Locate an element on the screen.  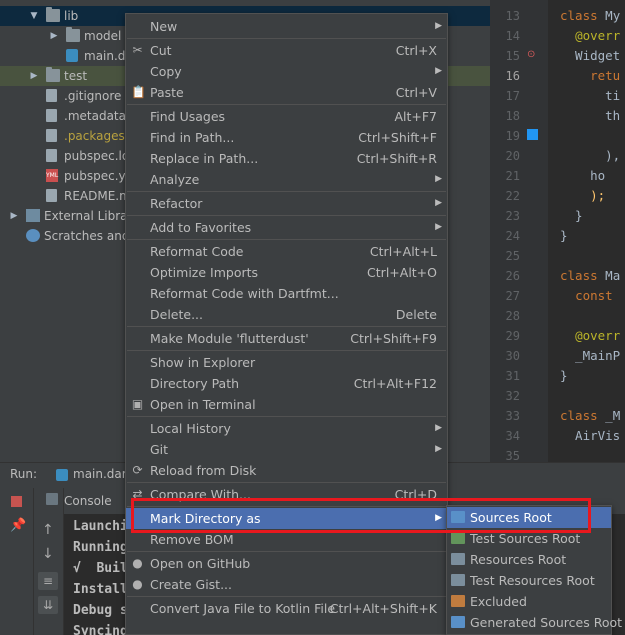
menu-item-label: Reload from Disk is located at coordinates (203, 470).